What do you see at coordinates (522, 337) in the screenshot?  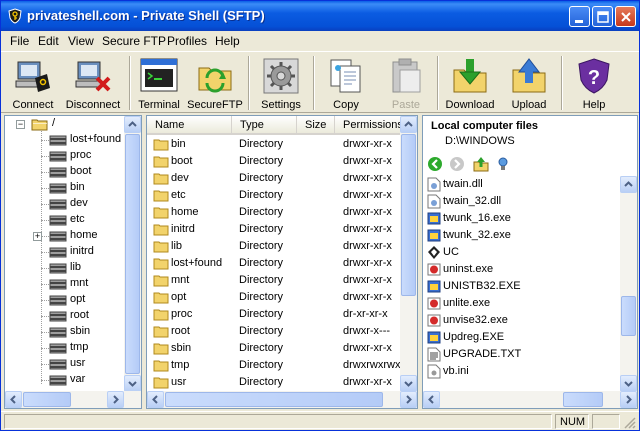 I see `local-file-row: Updreg.EXE` at bounding box center [522, 337].